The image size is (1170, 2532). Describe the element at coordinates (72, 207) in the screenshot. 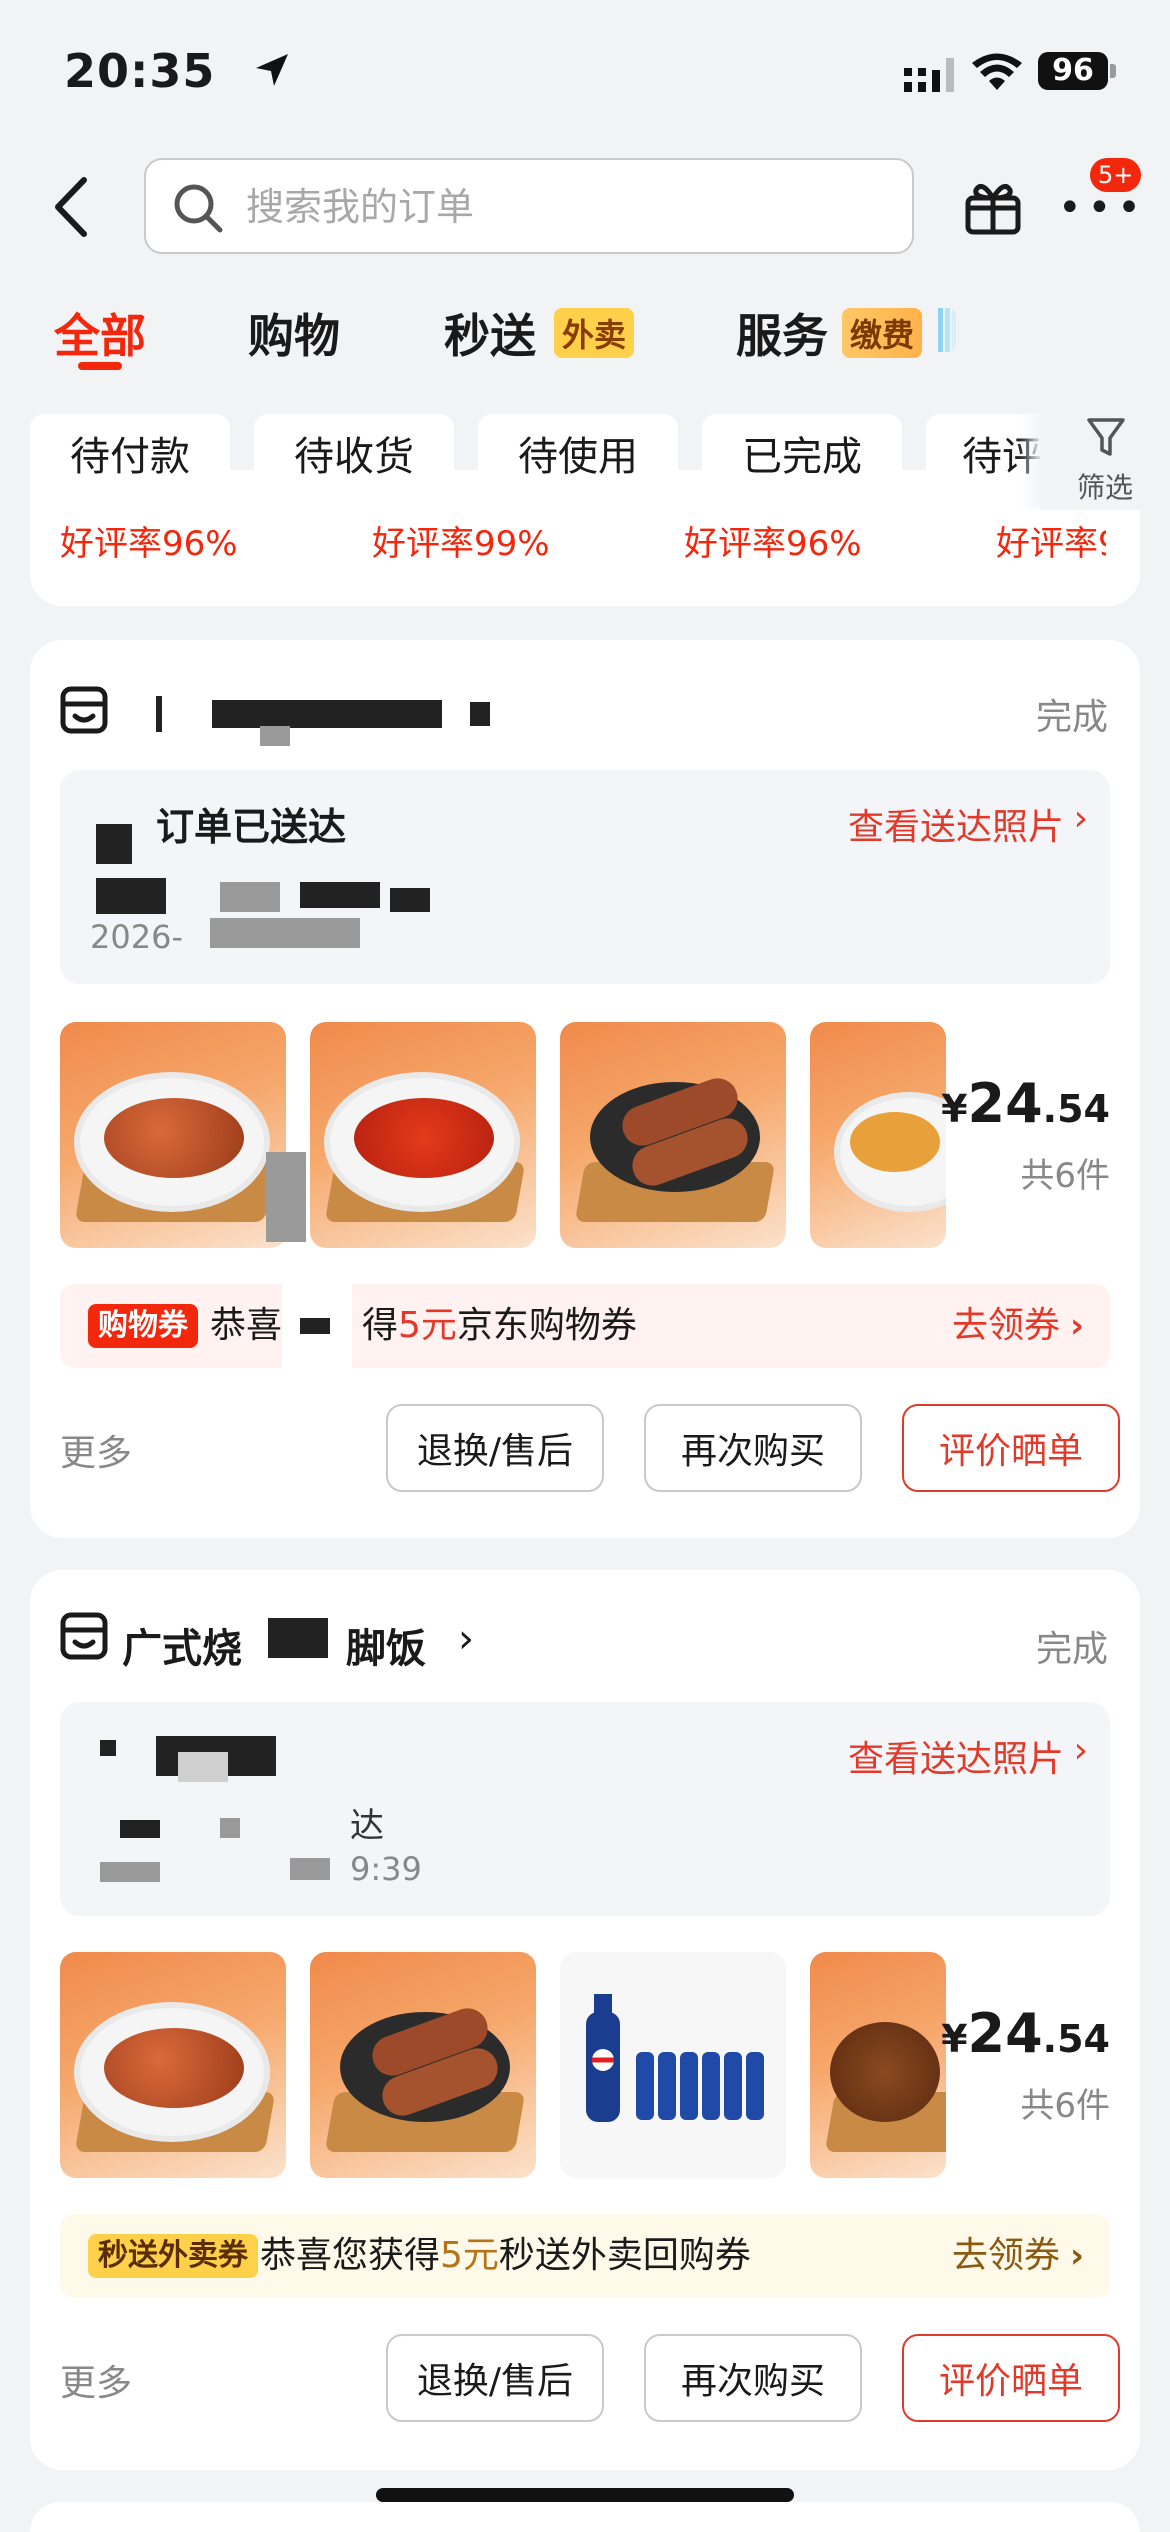

I see `back-arrow-icon` at that location.